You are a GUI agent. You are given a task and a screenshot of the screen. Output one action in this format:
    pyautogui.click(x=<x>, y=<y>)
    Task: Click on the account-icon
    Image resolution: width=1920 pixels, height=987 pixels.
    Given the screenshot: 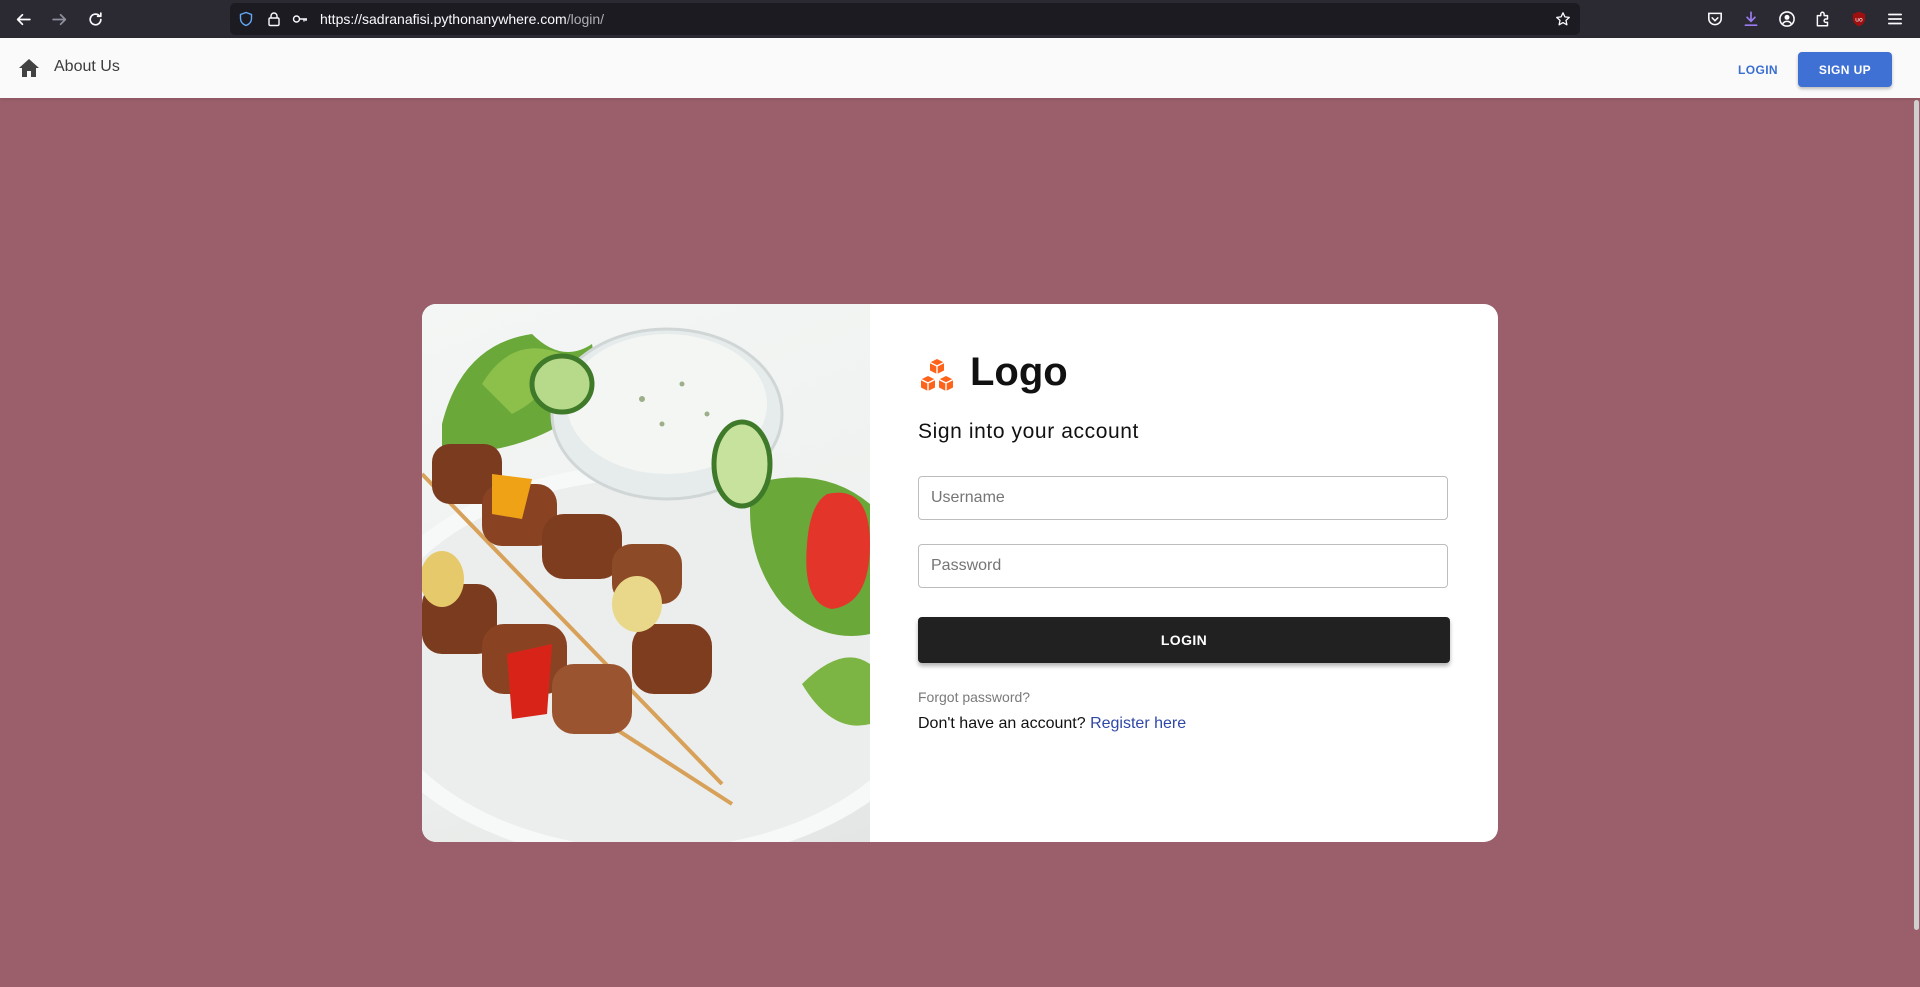 What is the action you would take?
    pyautogui.click(x=1787, y=19)
    